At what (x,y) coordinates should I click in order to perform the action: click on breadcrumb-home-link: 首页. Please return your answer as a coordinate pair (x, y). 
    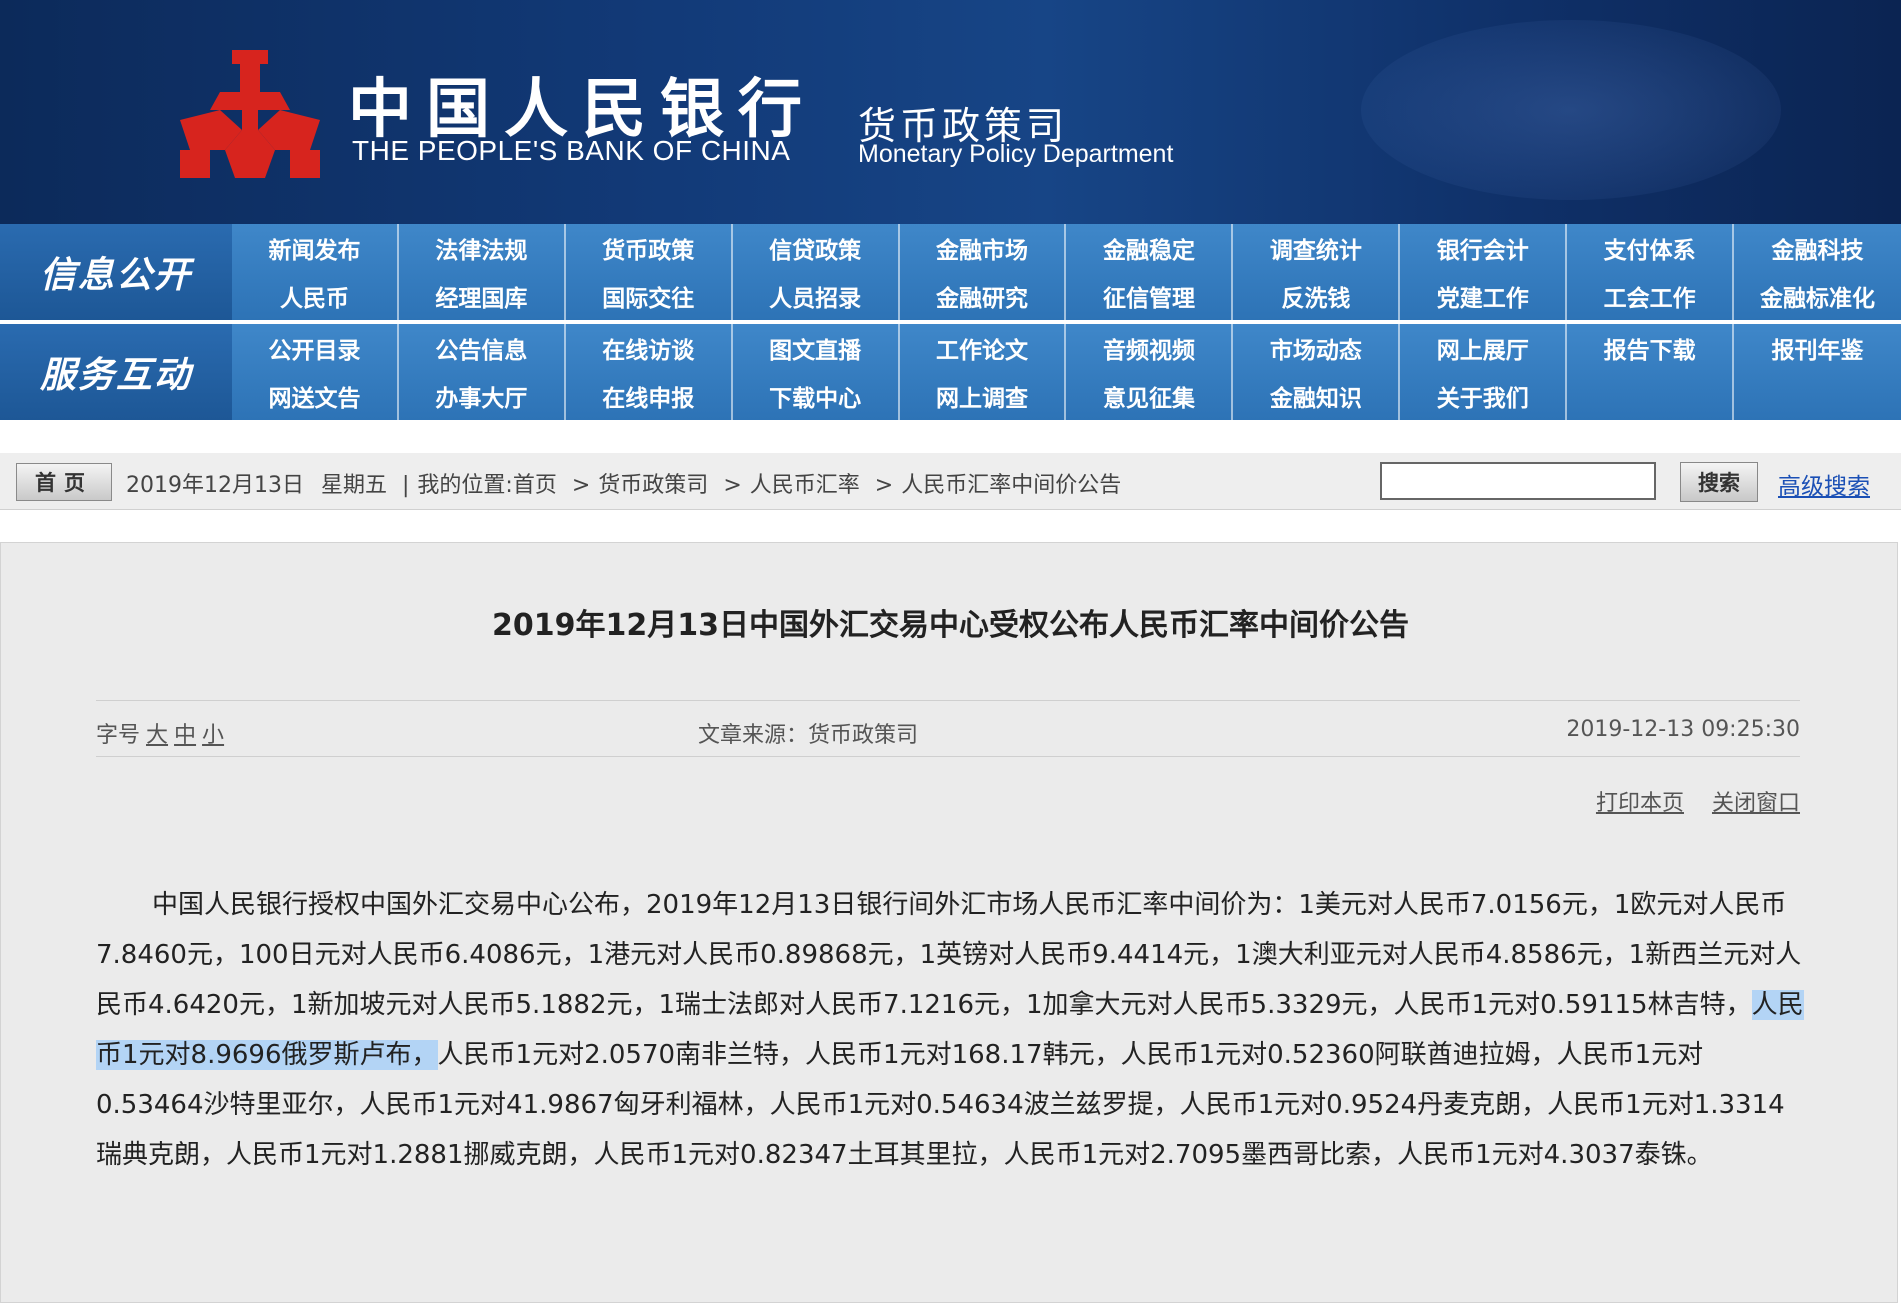
    Looking at the image, I should click on (535, 485).